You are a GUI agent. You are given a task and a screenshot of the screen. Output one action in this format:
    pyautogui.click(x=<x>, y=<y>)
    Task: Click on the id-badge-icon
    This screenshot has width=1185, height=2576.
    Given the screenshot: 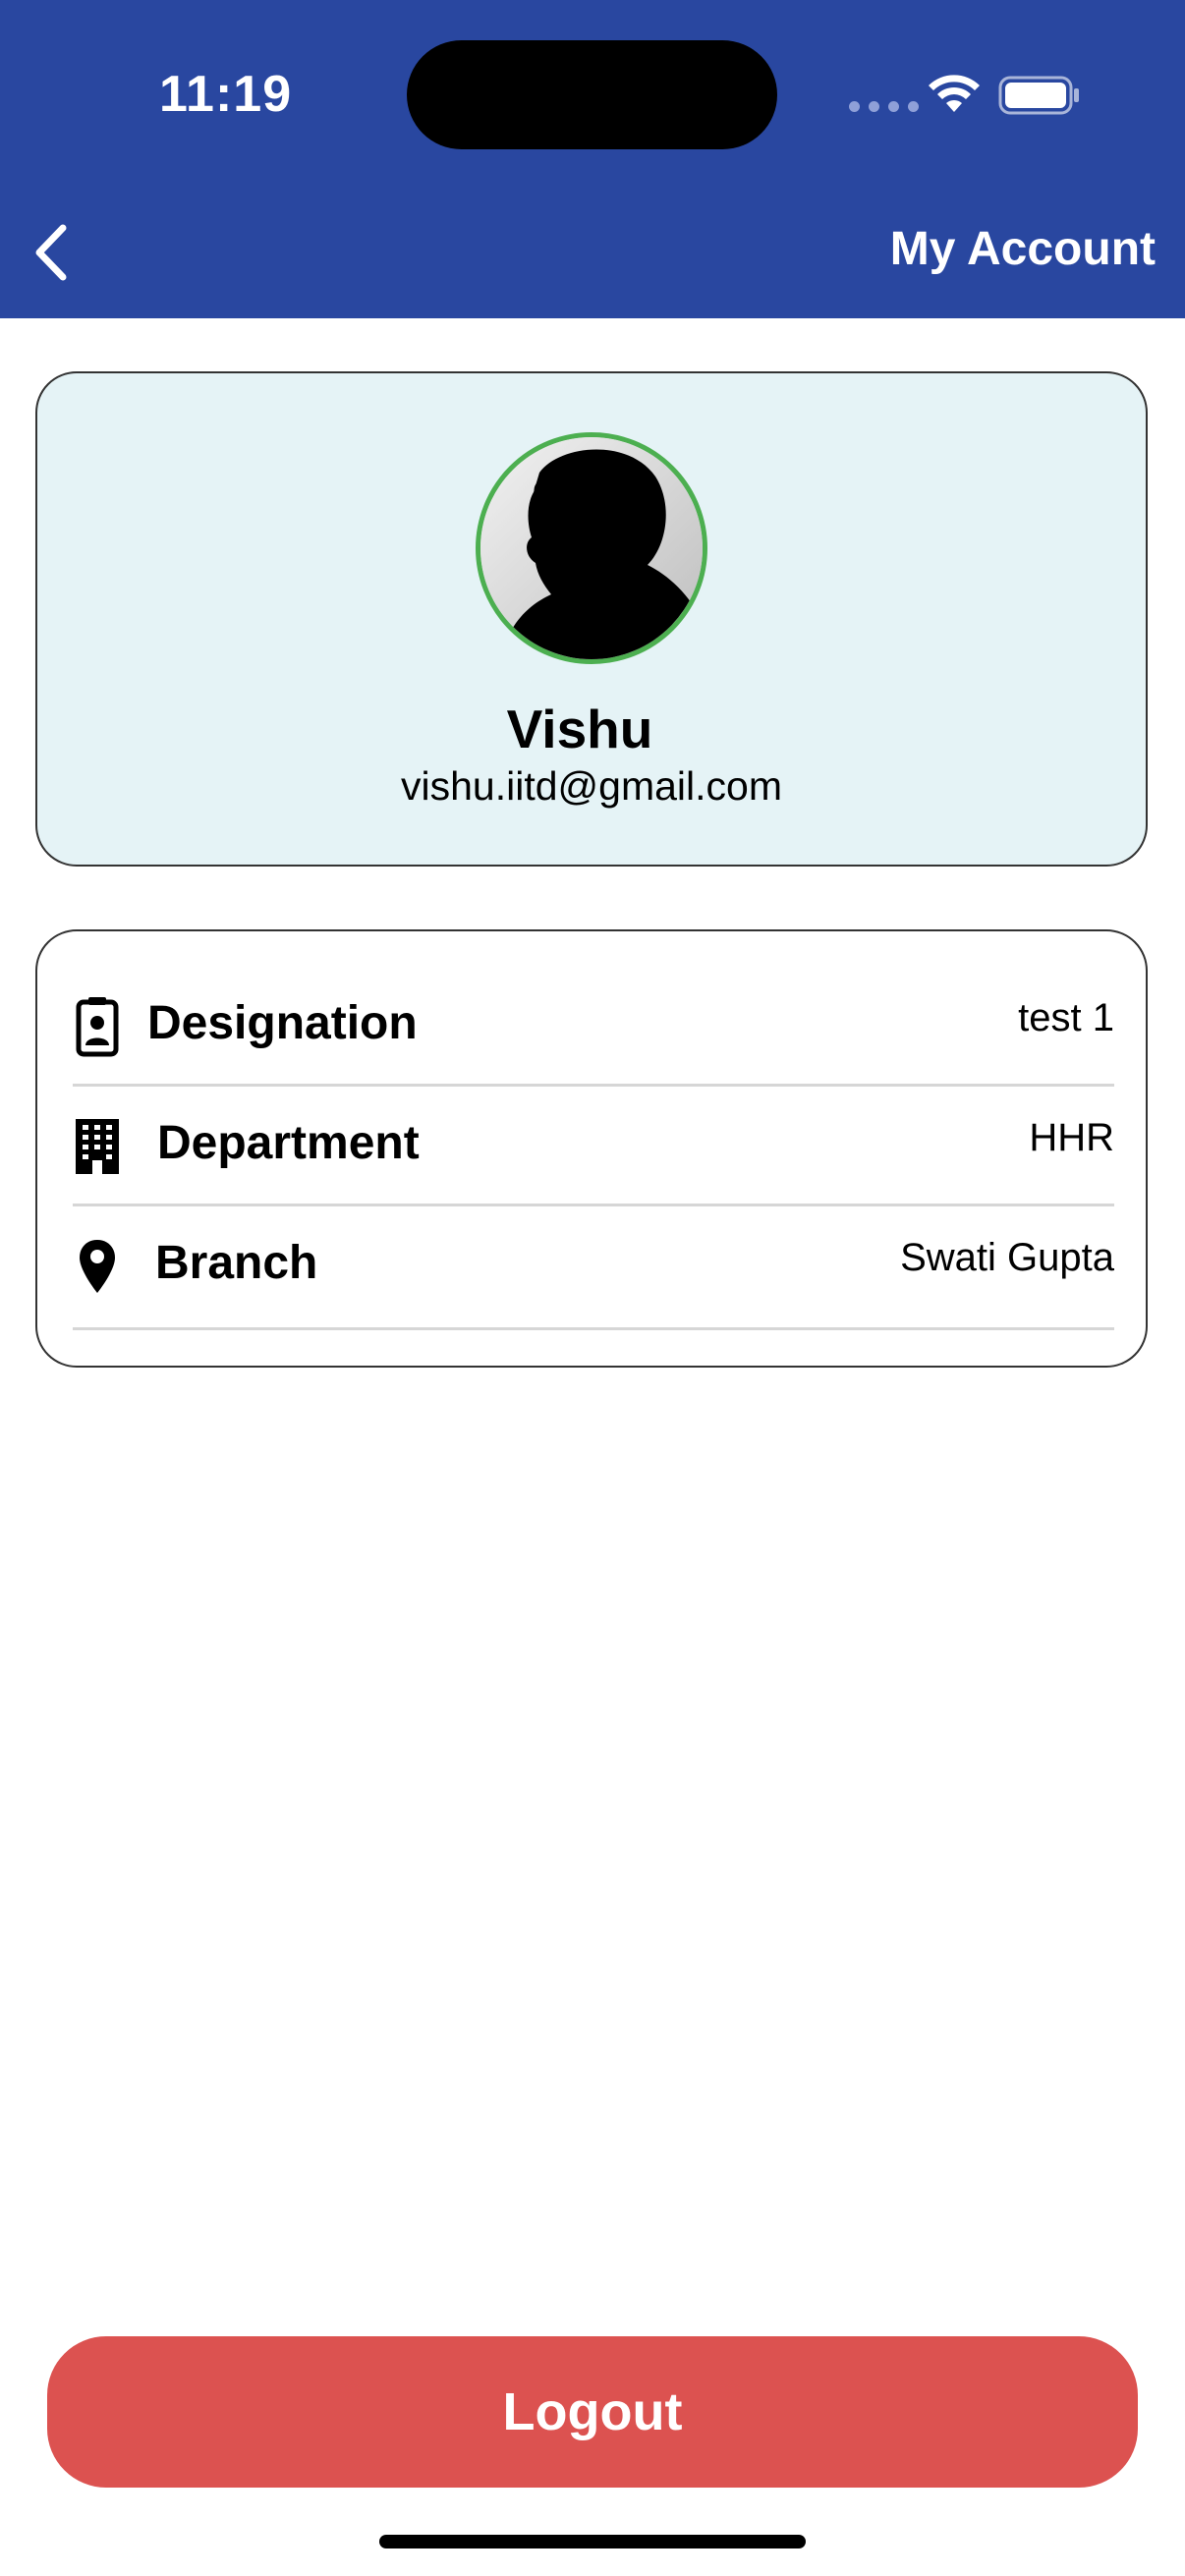 What is the action you would take?
    pyautogui.click(x=98, y=1026)
    